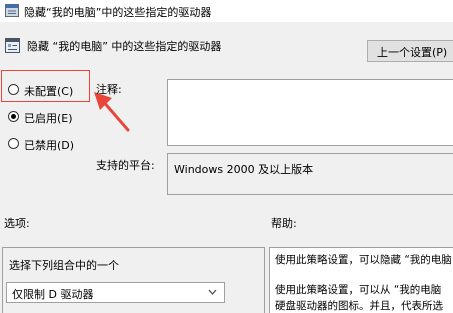  Describe the element at coordinates (358, 290) in the screenshot. I see `help-text-line: 使用此策略设置，可以从 “我的电脑` at that location.